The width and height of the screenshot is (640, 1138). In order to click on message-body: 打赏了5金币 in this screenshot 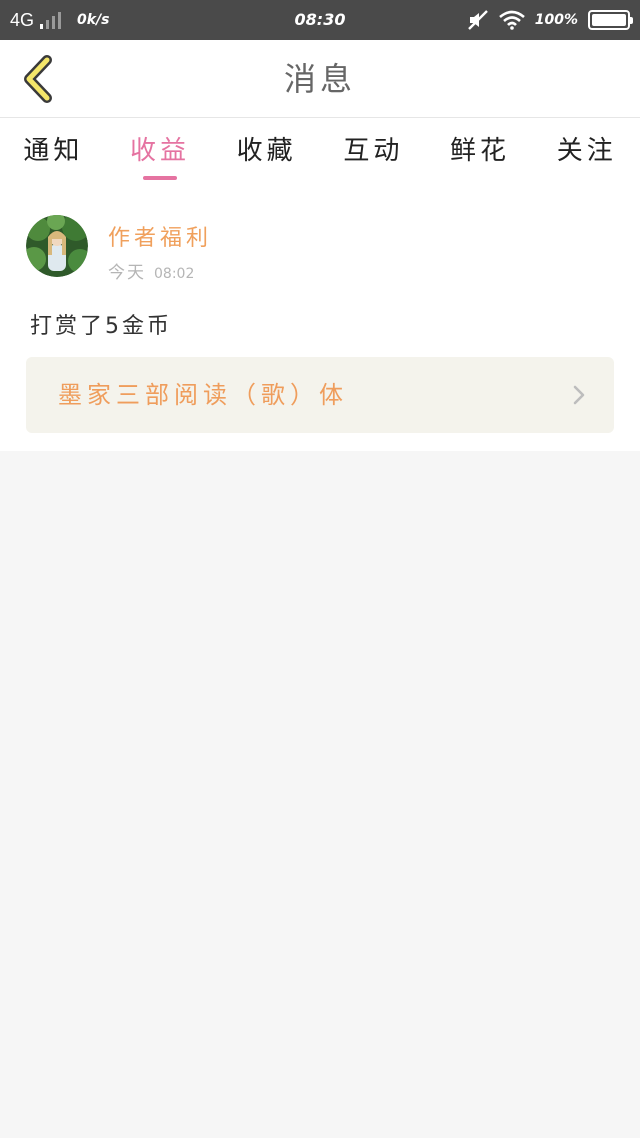, I will do `click(101, 326)`.